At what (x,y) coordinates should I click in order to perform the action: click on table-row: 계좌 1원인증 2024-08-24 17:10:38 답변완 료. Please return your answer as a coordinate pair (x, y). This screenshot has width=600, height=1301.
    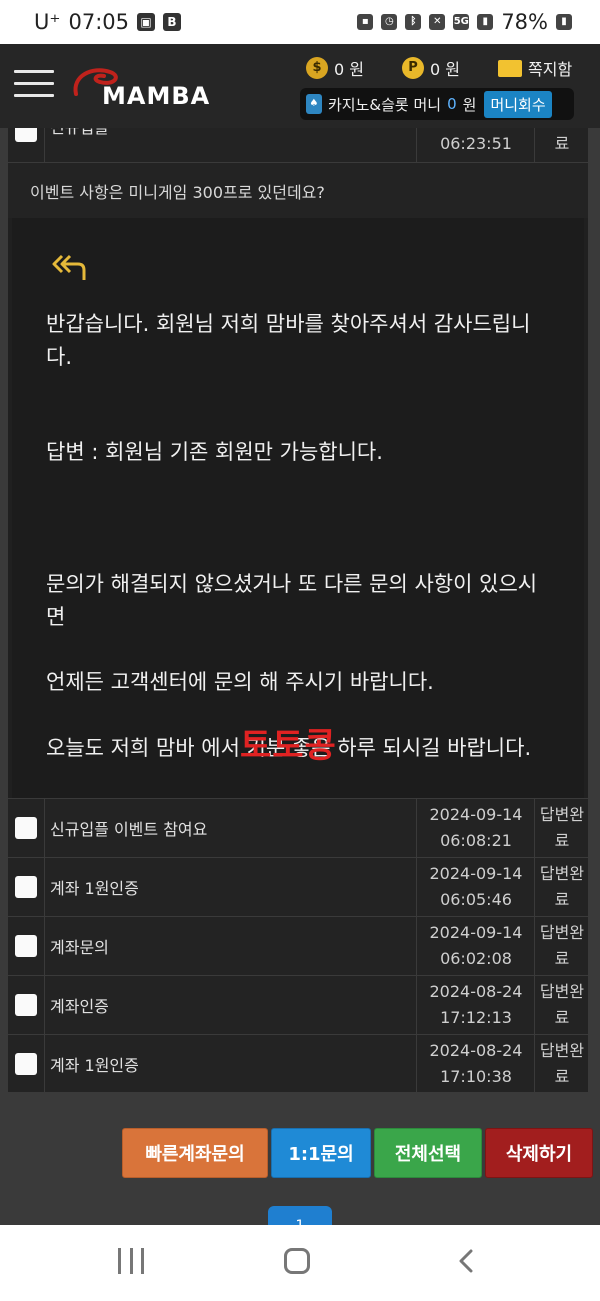
    Looking at the image, I should click on (298, 1063).